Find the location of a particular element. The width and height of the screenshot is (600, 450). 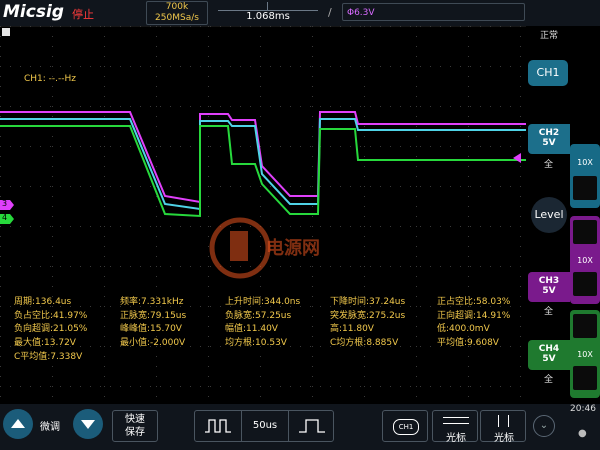

ch4-pulse-icon is located at coordinates (585, 326).